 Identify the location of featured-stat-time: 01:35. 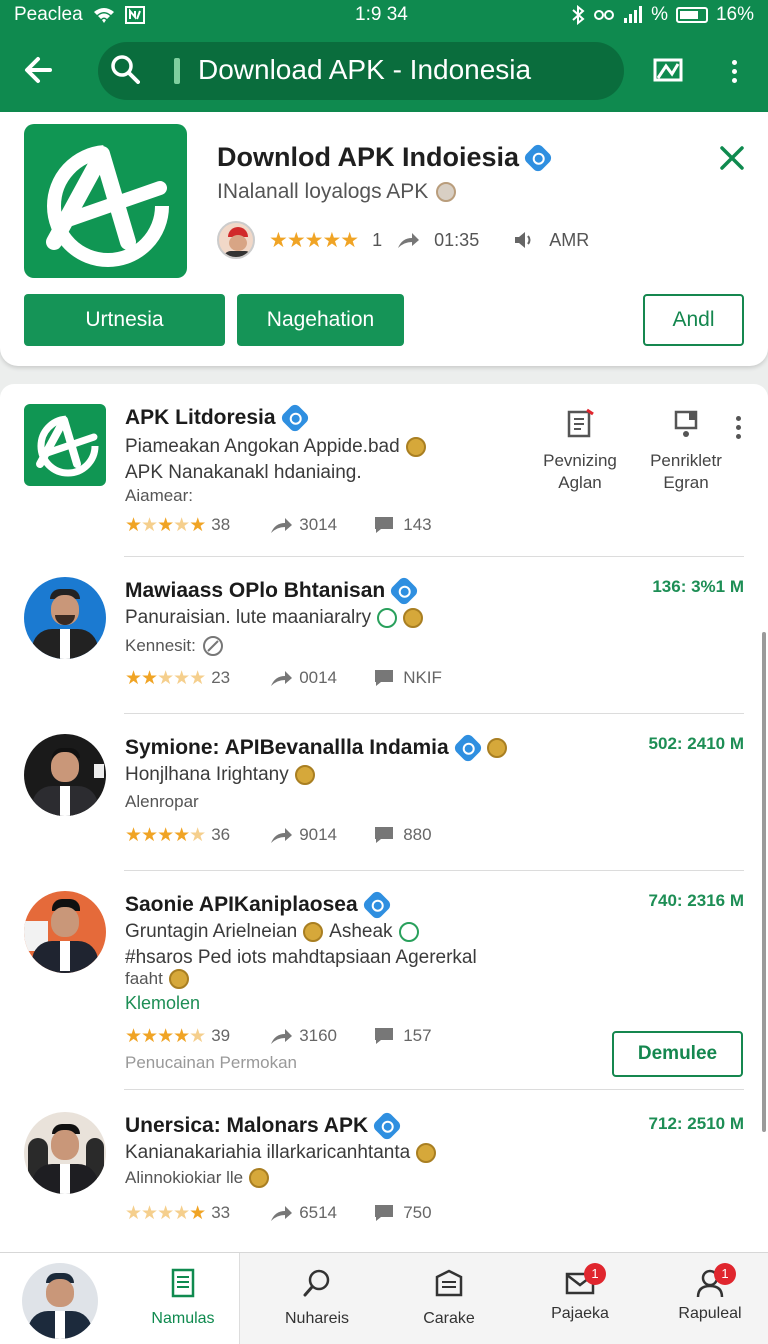
(457, 239).